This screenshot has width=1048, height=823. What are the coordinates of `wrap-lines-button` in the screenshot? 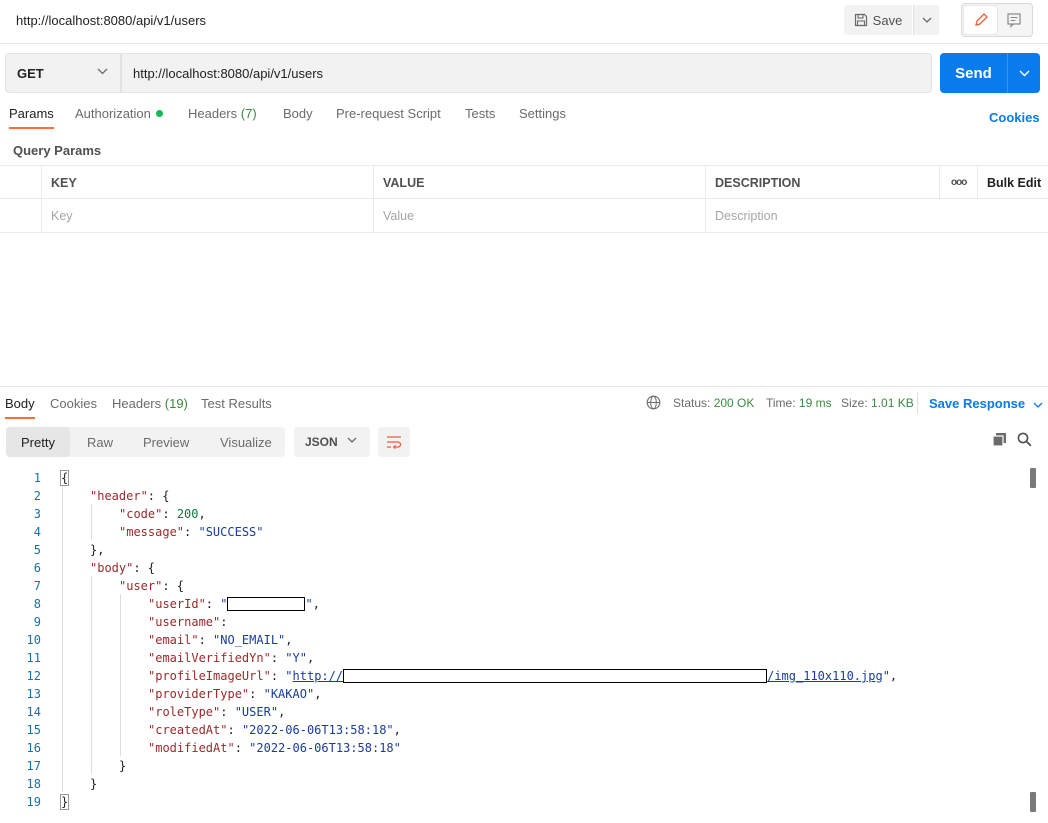 It's located at (394, 442).